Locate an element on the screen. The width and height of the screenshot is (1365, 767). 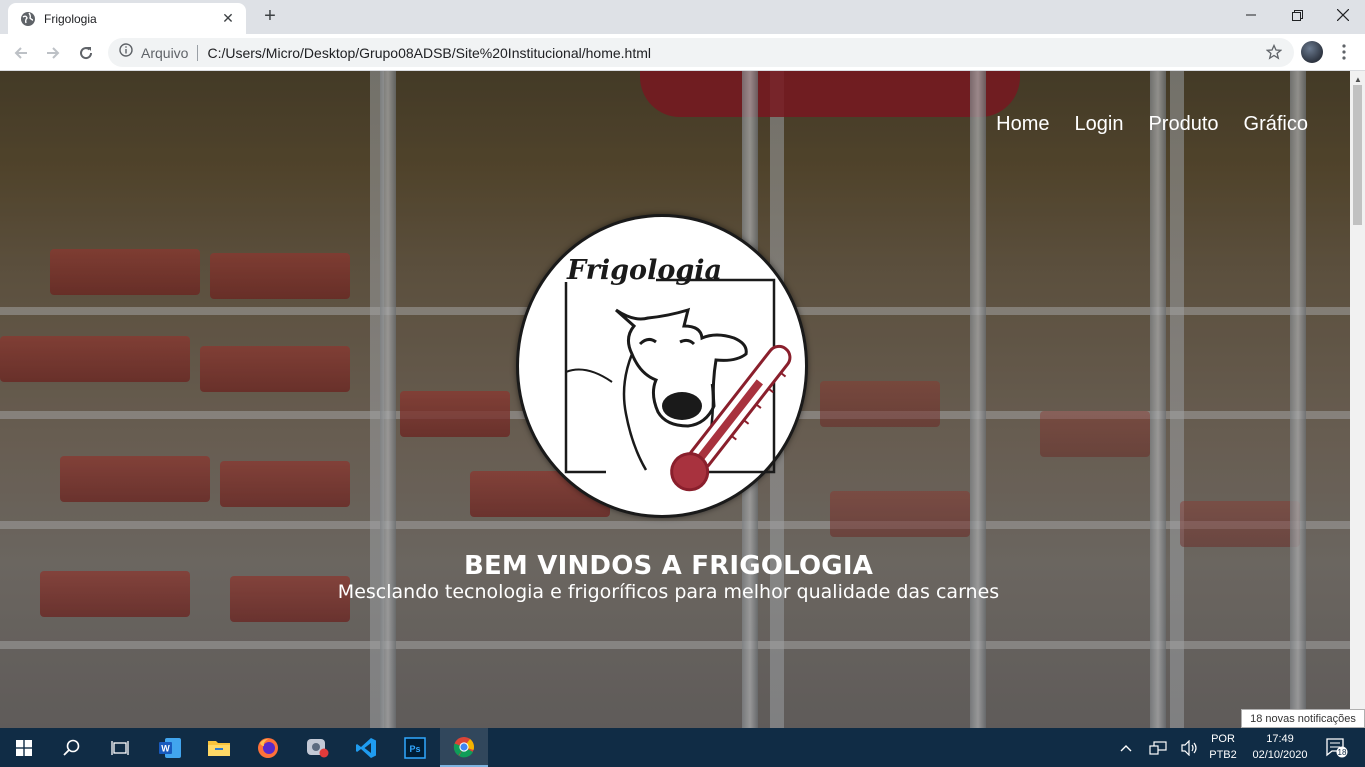
search-icon is located at coordinates (72, 747).